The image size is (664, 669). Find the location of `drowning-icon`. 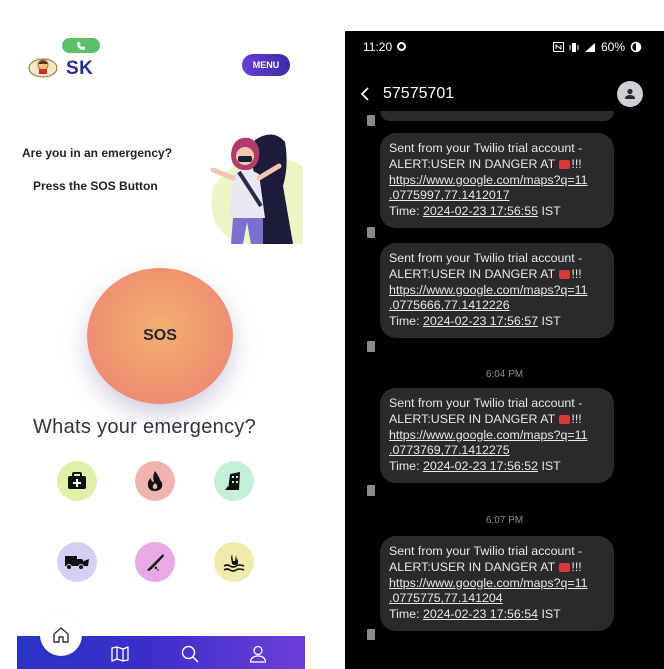

drowning-icon is located at coordinates (234, 563).